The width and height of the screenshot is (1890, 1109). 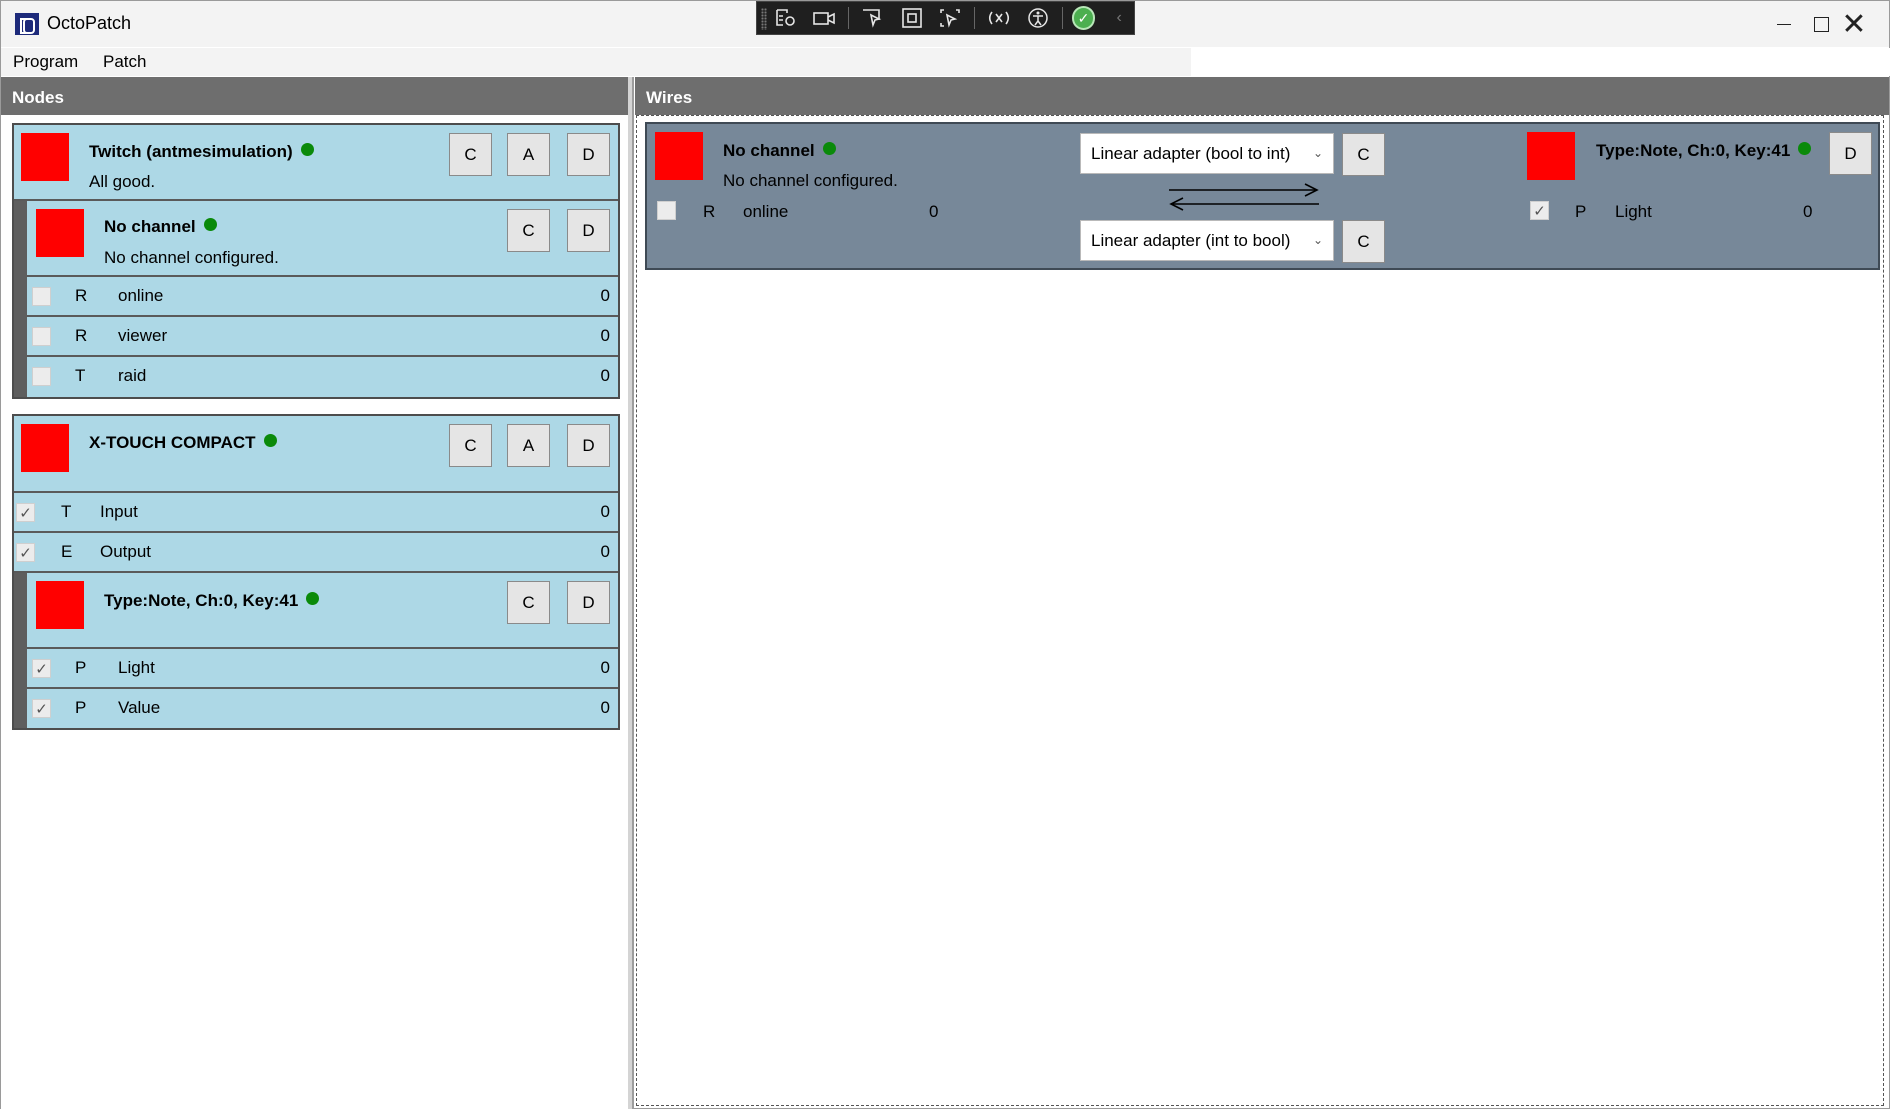 What do you see at coordinates (150, 226) in the screenshot?
I see `child-title-text: No channel` at bounding box center [150, 226].